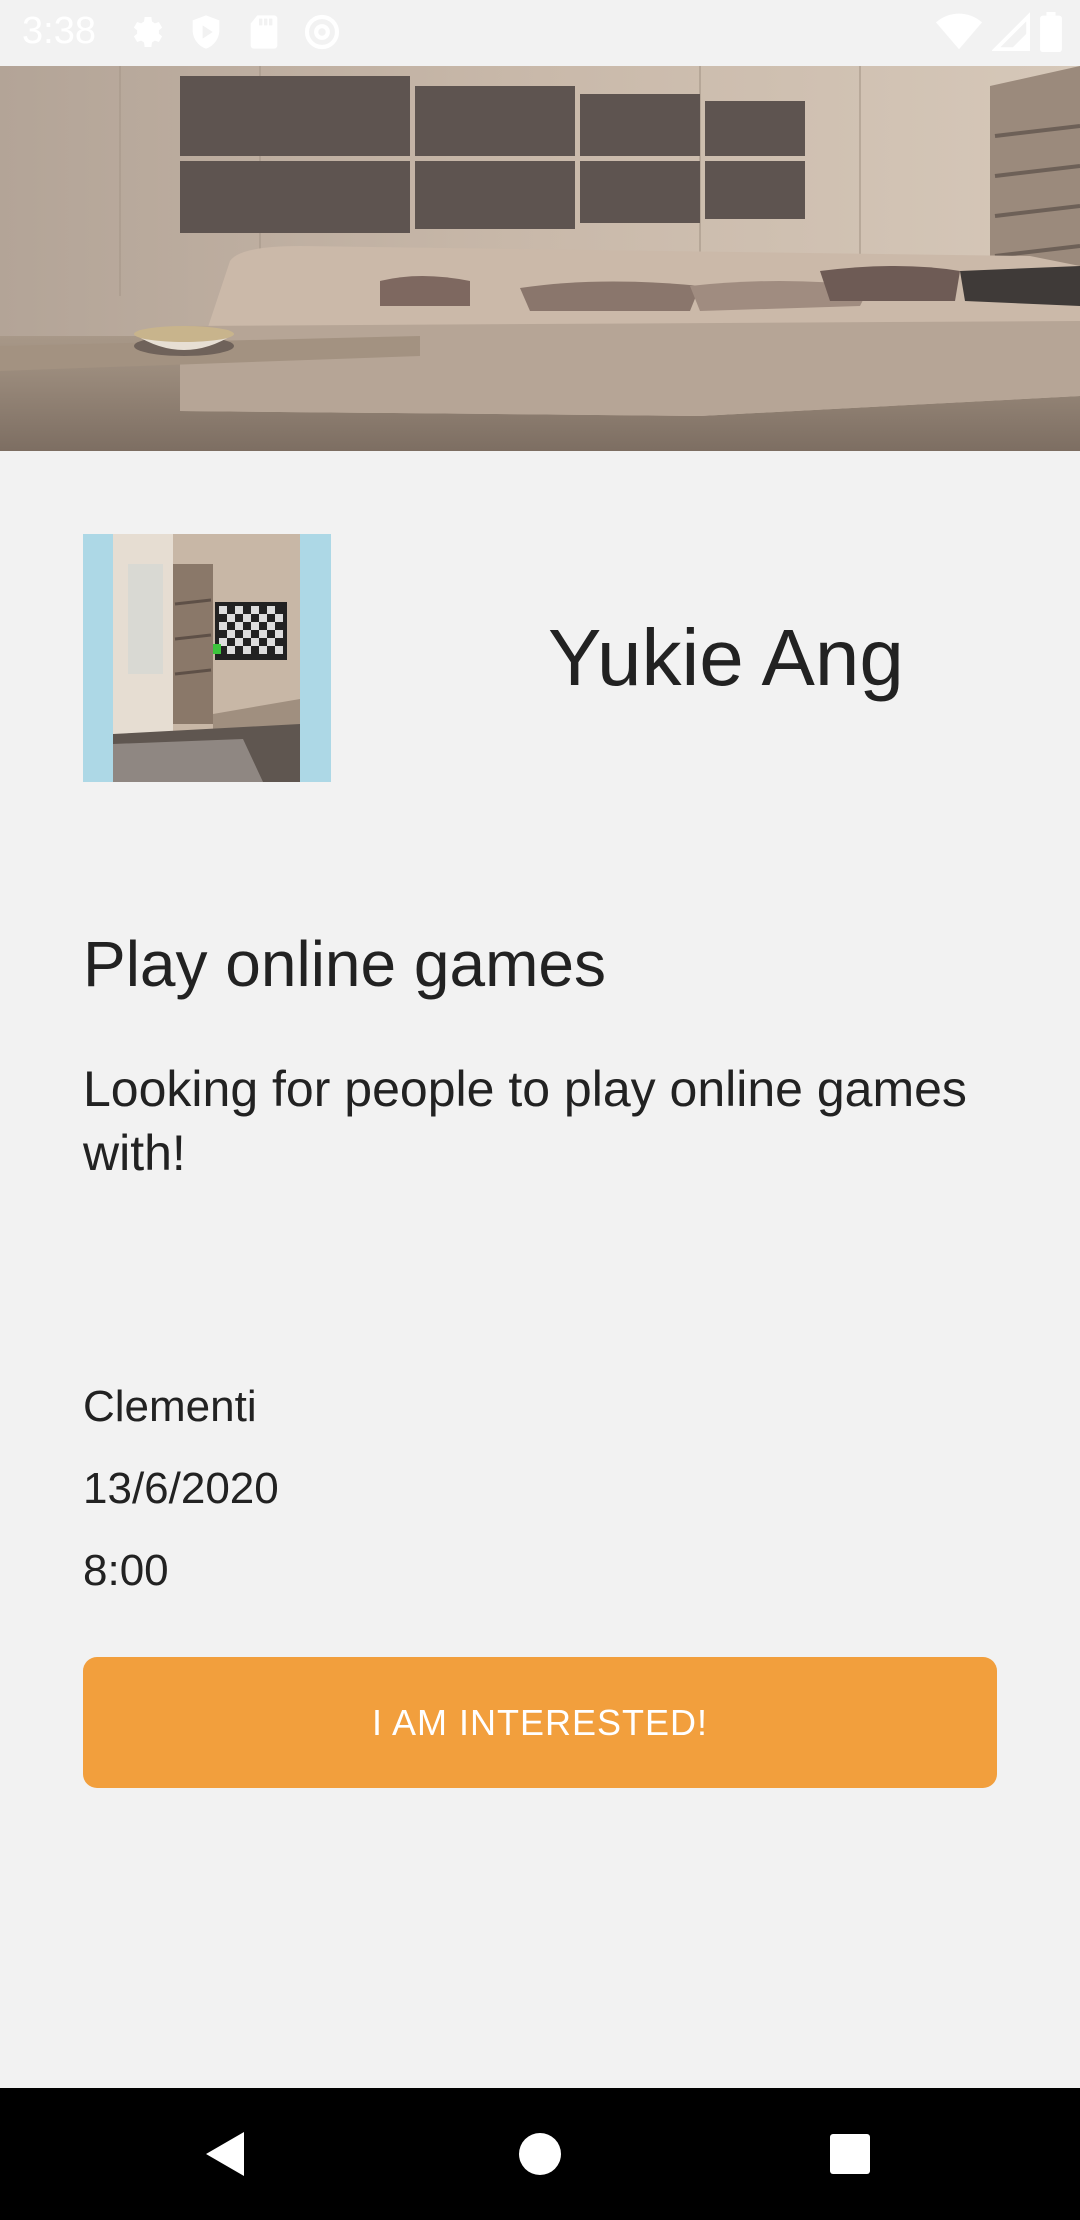 This screenshot has width=1080, height=2220. I want to click on back-icon, so click(226, 2154).